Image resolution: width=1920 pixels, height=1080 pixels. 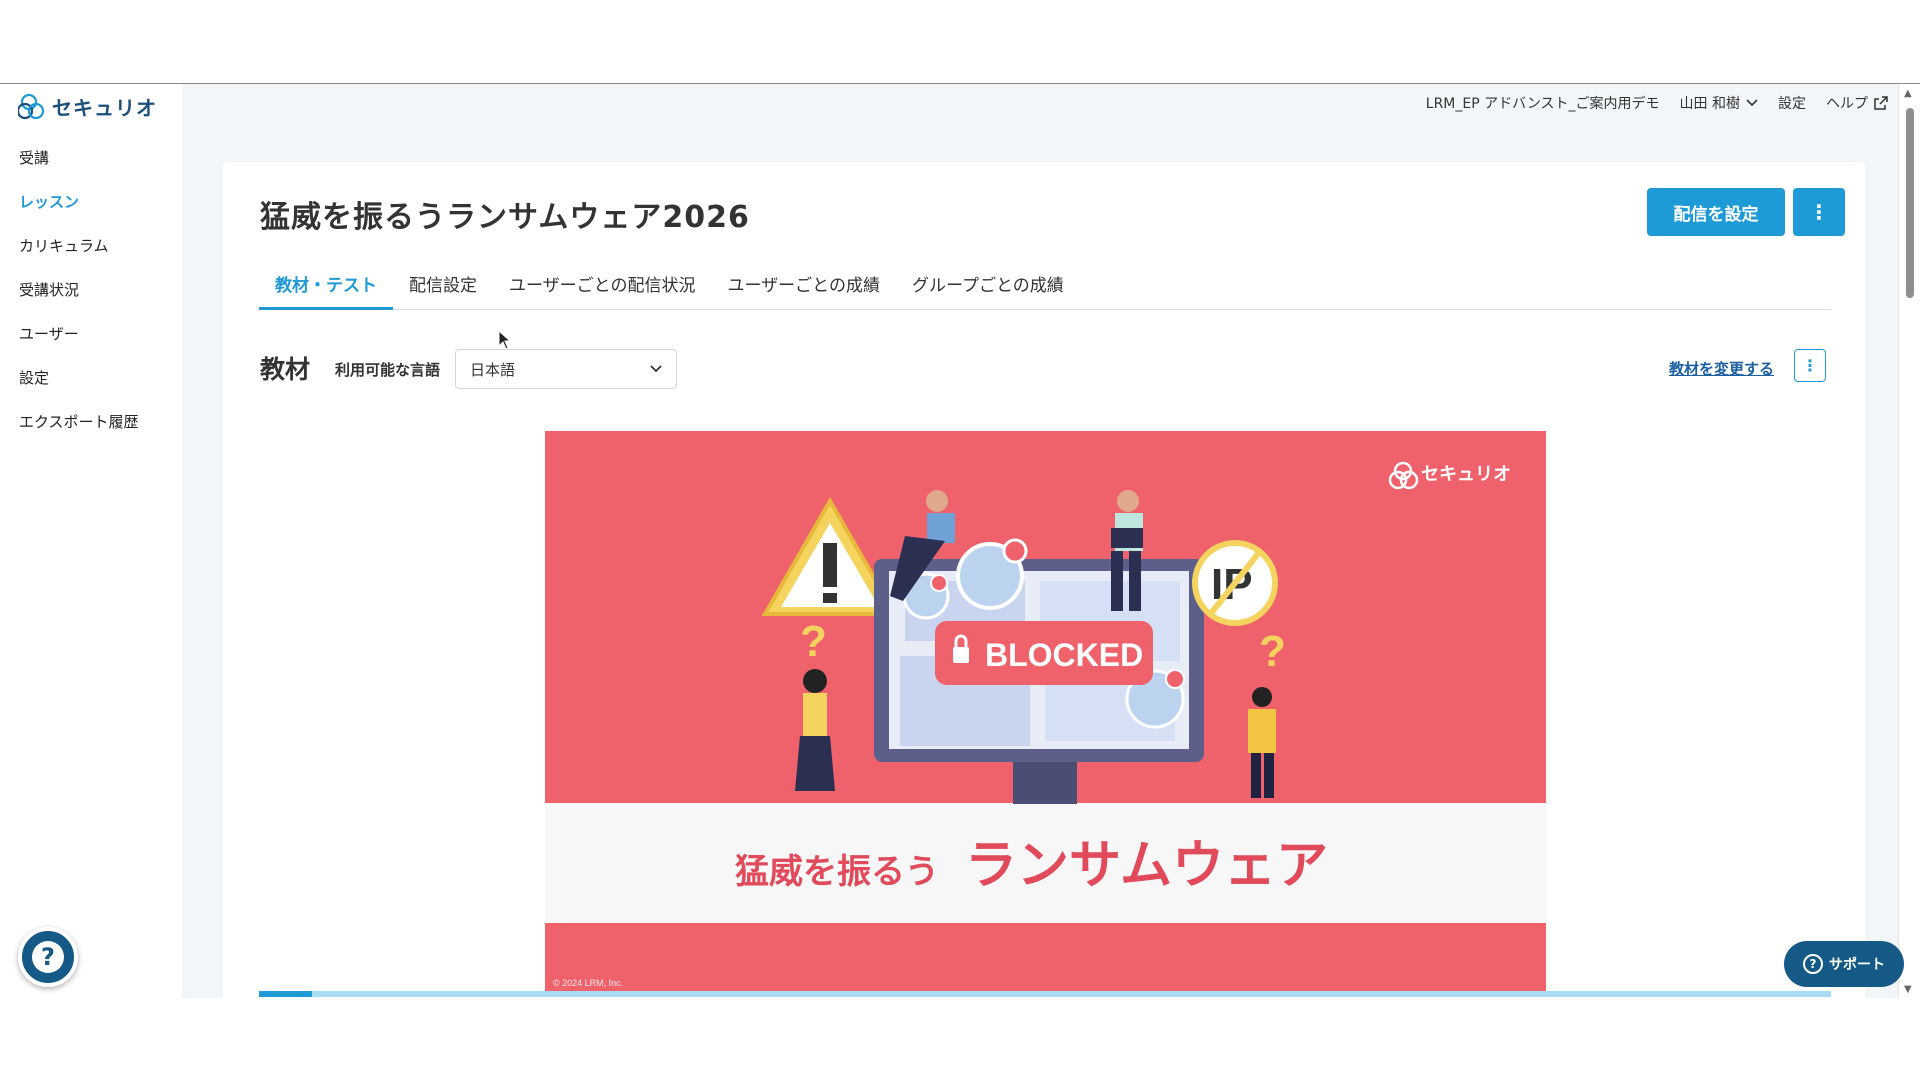 I want to click on material-progress-bar, so click(x=1045, y=994).